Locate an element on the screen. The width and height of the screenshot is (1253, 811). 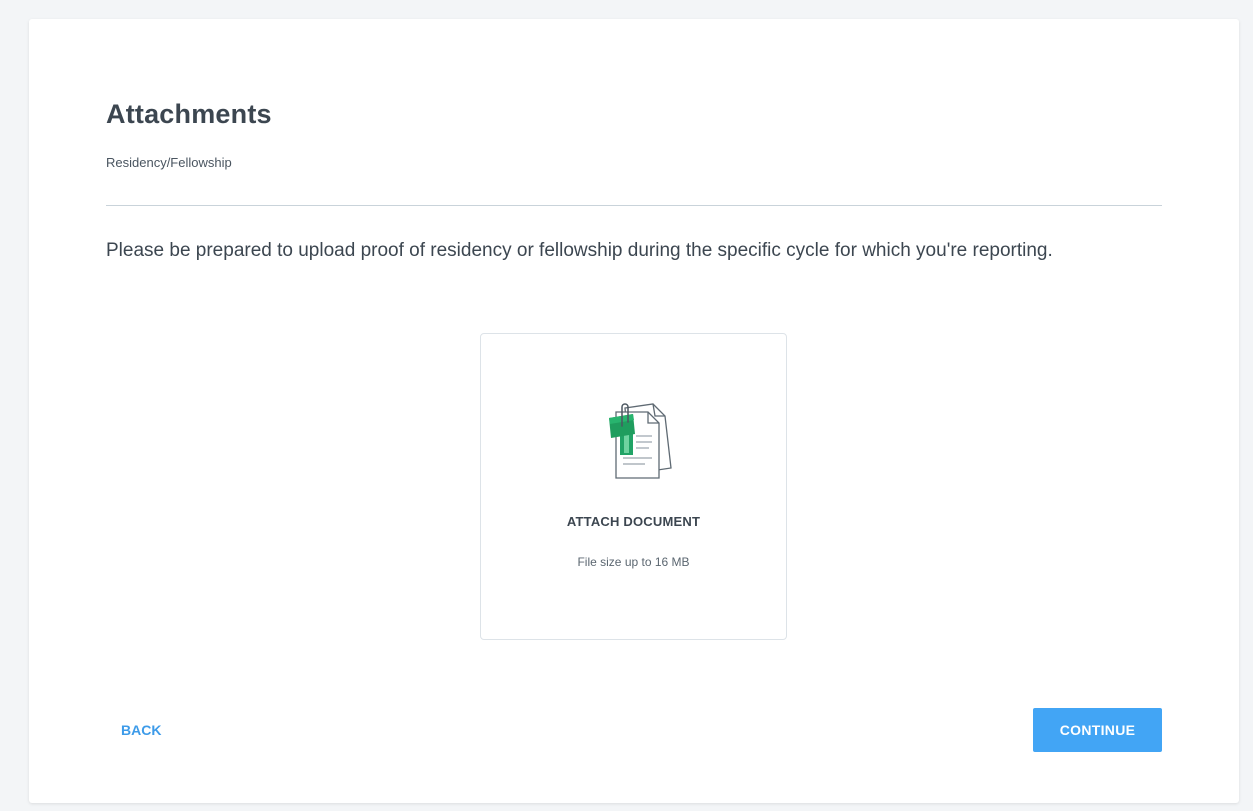
file-size-note: File size up to 16 MB is located at coordinates (633, 562).